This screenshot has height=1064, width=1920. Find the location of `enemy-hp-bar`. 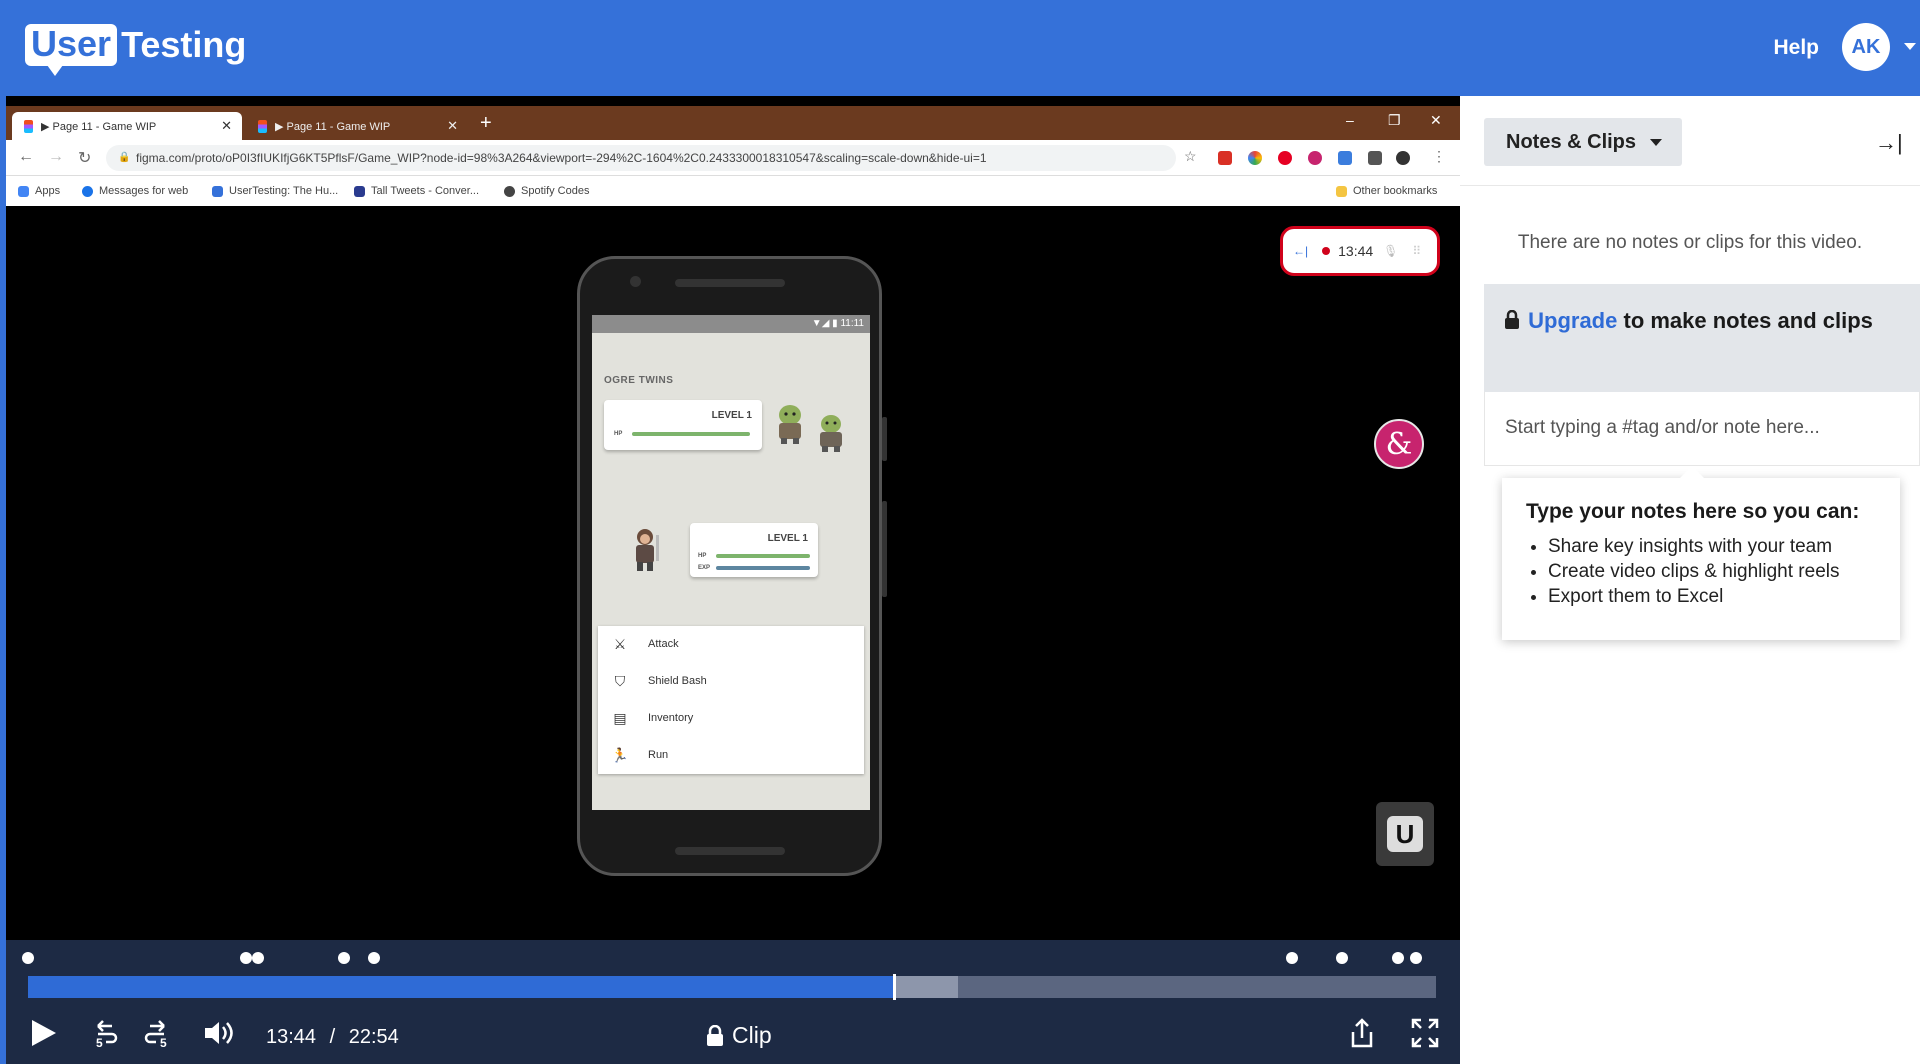

enemy-hp-bar is located at coordinates (691, 434).